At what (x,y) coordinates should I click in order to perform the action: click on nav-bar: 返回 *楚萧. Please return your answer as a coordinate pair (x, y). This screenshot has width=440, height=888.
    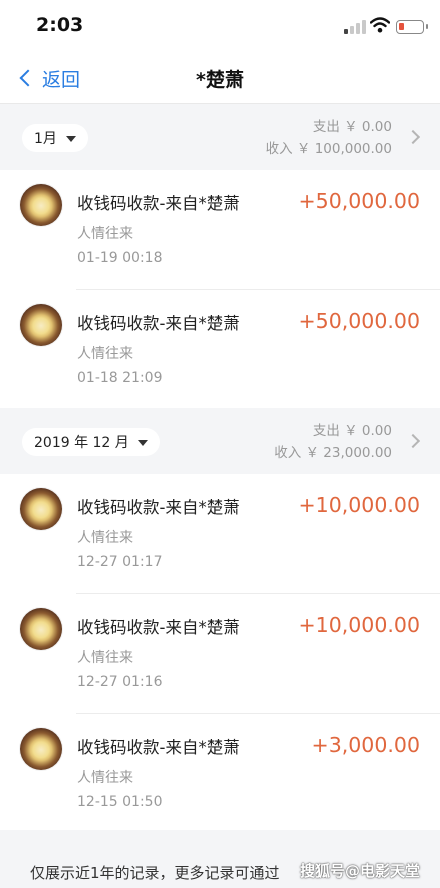
    Looking at the image, I should click on (220, 78).